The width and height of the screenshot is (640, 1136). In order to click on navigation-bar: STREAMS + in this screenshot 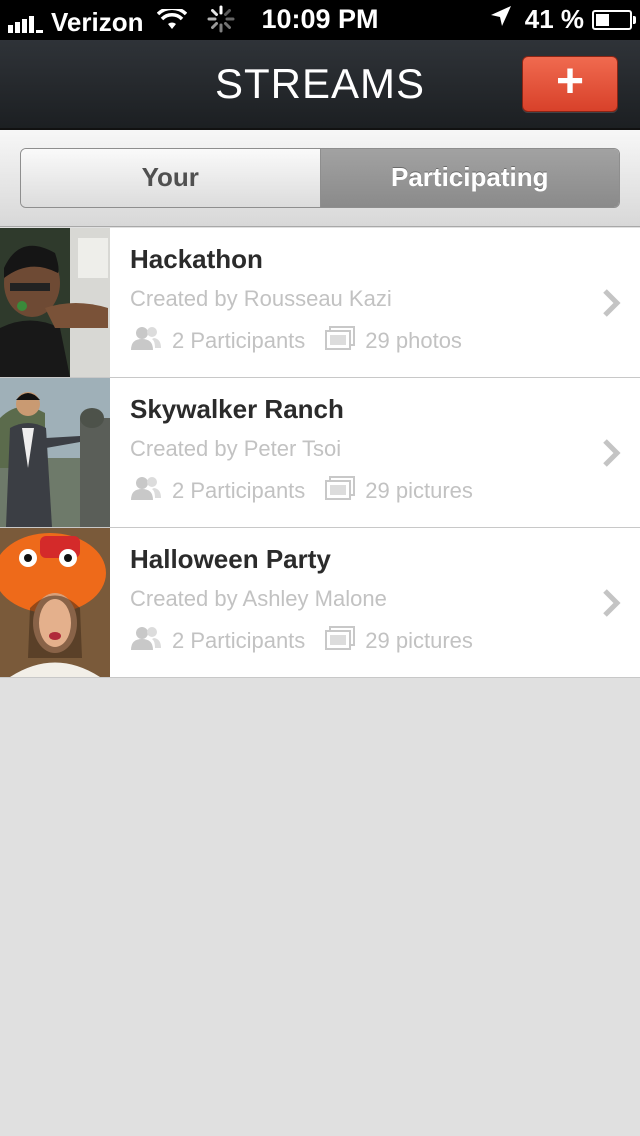, I will do `click(320, 85)`.